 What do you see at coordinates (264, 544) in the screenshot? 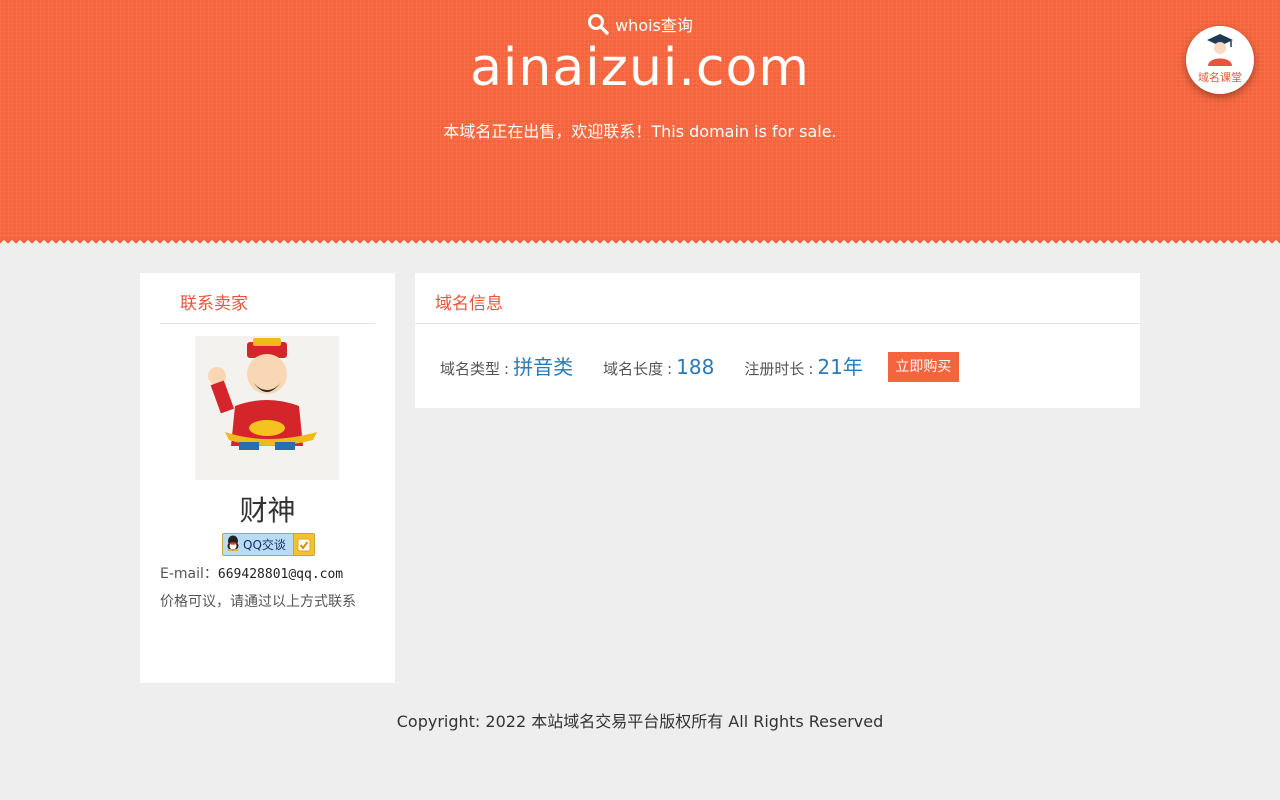
I see `qq-chat-label: QQ交谈` at bounding box center [264, 544].